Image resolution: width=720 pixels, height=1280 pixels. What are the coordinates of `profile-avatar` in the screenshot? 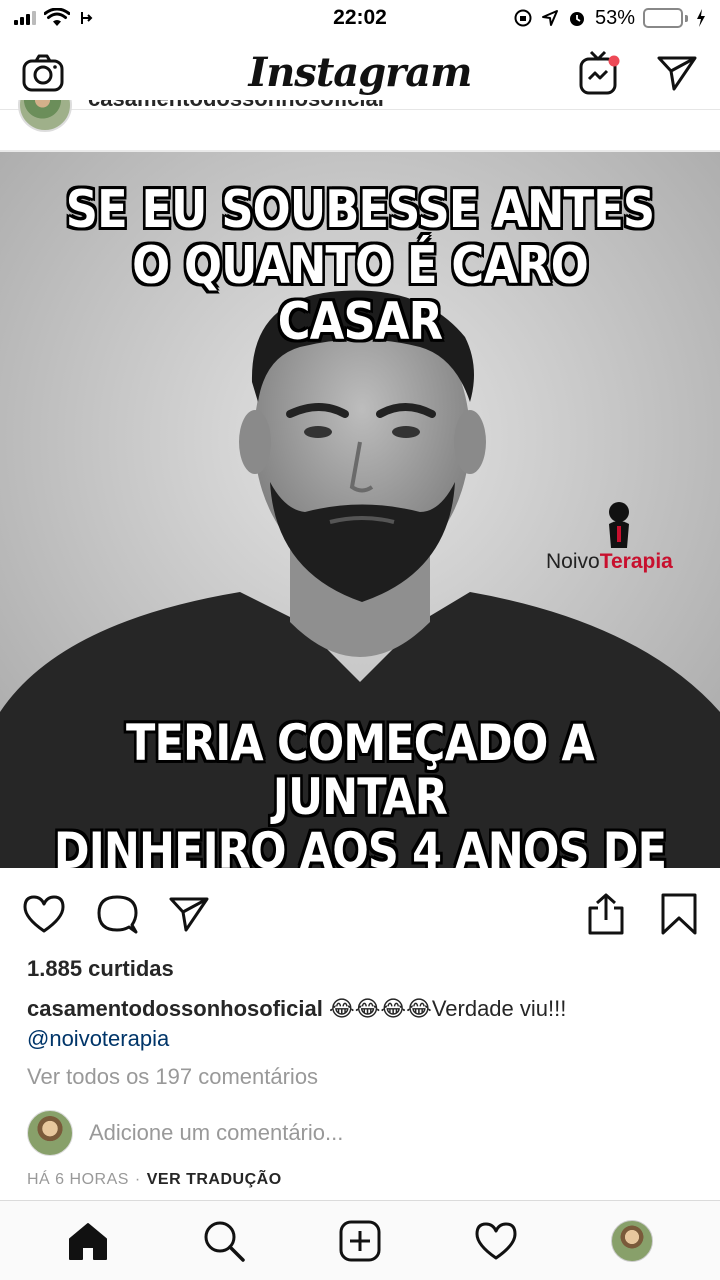 It's located at (632, 1240).